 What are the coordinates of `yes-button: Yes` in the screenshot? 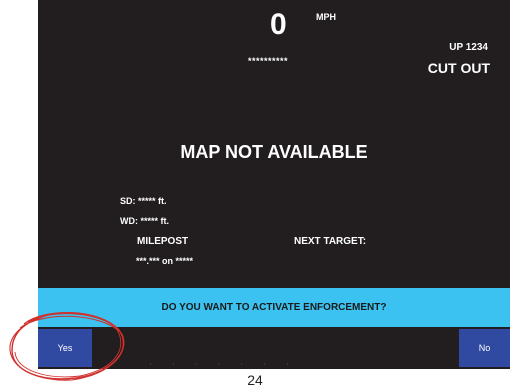 It's located at (65, 348).